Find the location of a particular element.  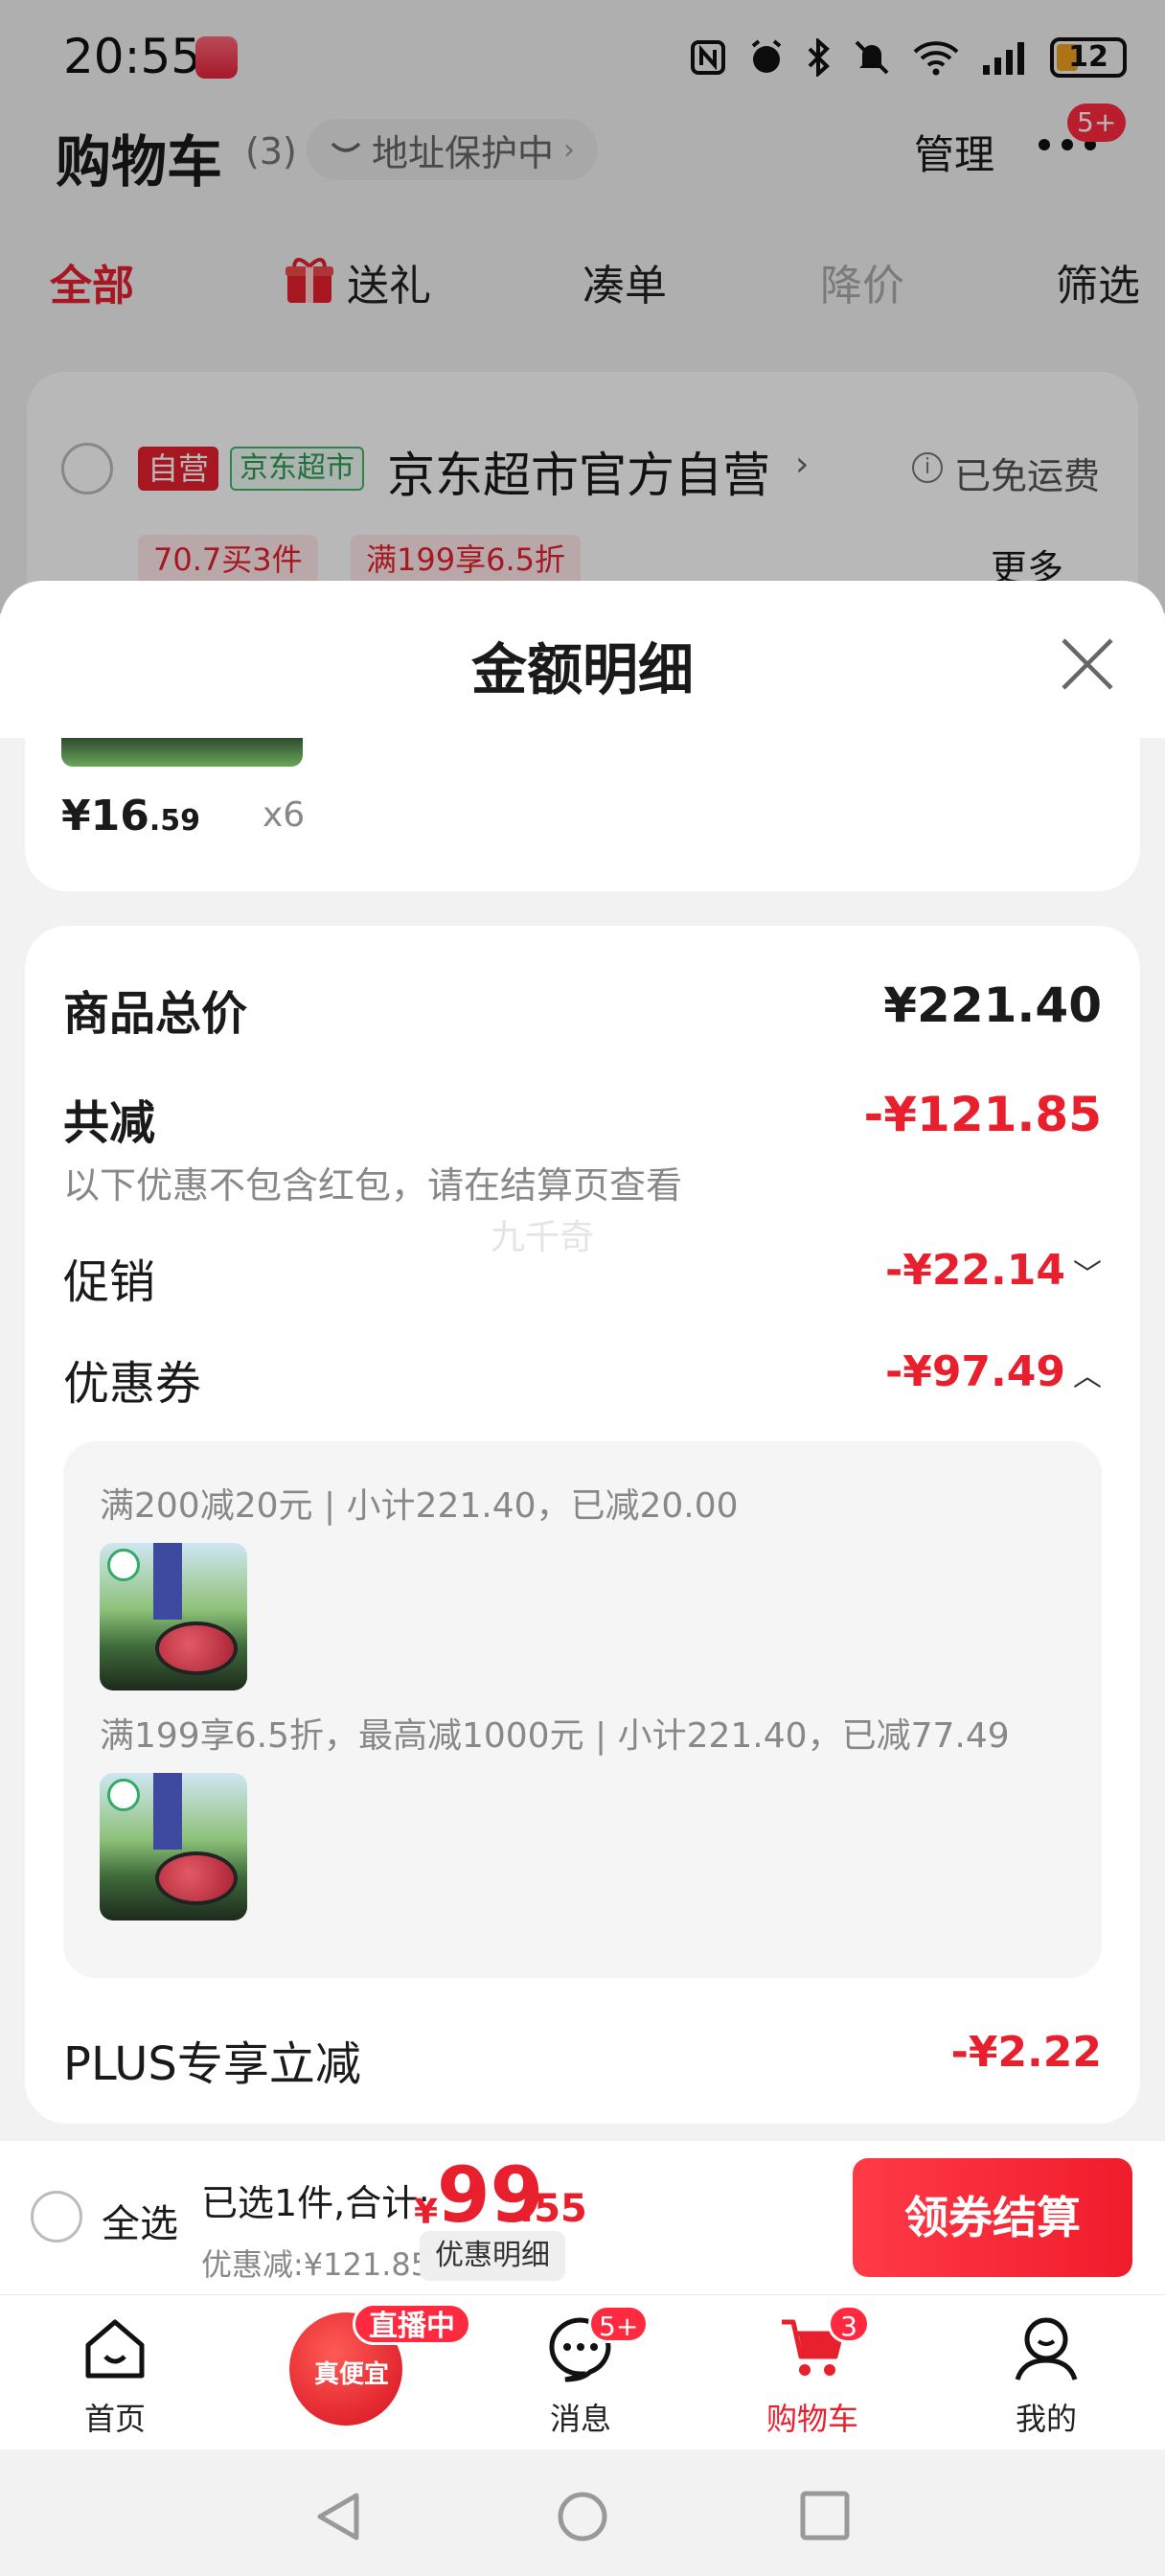

tab-home: 首页 is located at coordinates (115, 2372).